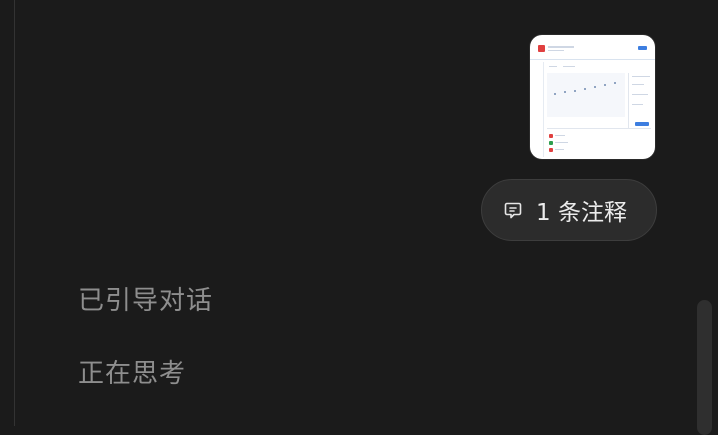 The height and width of the screenshot is (435, 718). I want to click on thumbnail-divider, so click(592, 59).